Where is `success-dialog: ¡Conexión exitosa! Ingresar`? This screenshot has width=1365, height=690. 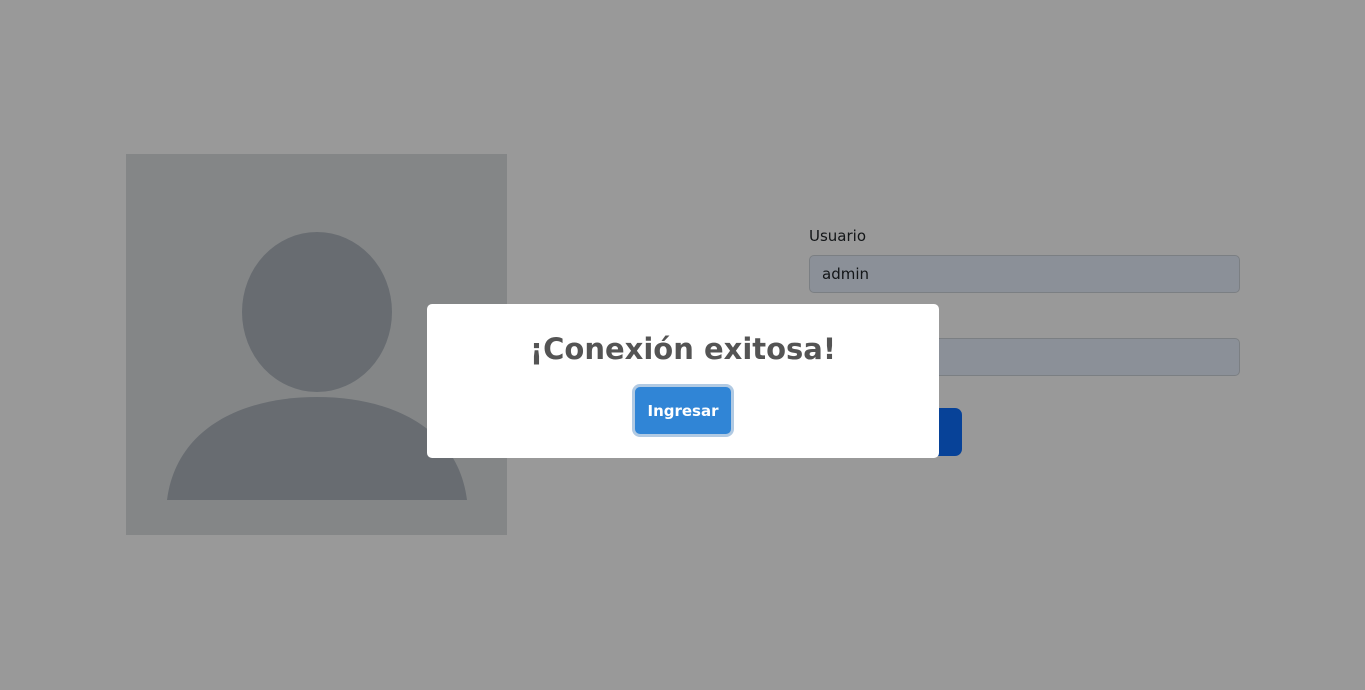 success-dialog: ¡Conexión exitosa! Ingresar is located at coordinates (683, 381).